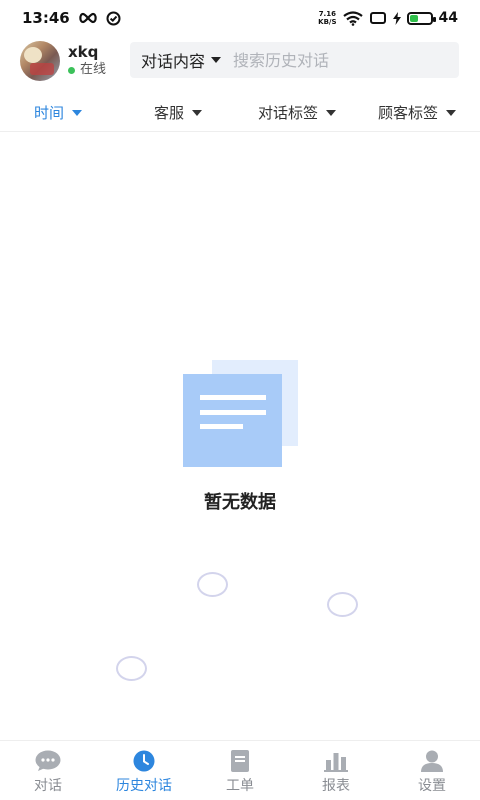 Image resolution: width=480 pixels, height=800 pixels. What do you see at coordinates (352, 18) in the screenshot?
I see `wifi-icon` at bounding box center [352, 18].